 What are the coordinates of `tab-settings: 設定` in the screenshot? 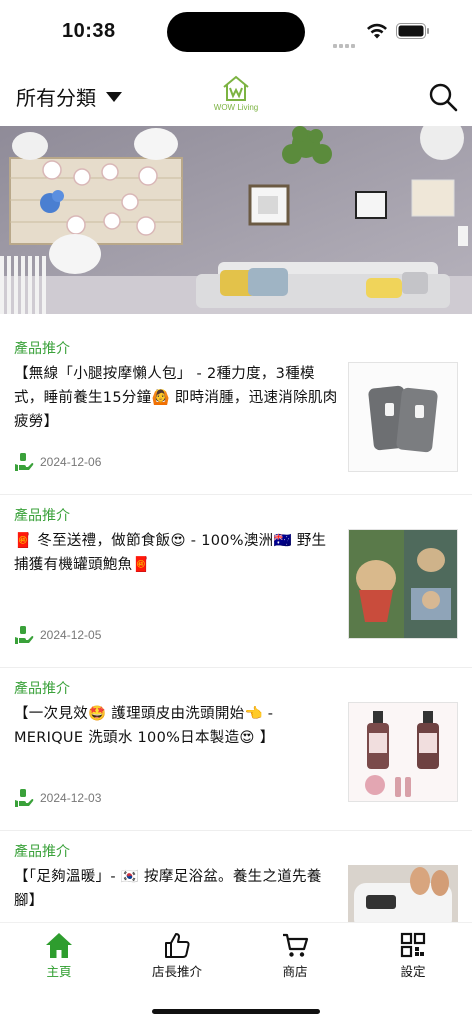 It's located at (413, 961).